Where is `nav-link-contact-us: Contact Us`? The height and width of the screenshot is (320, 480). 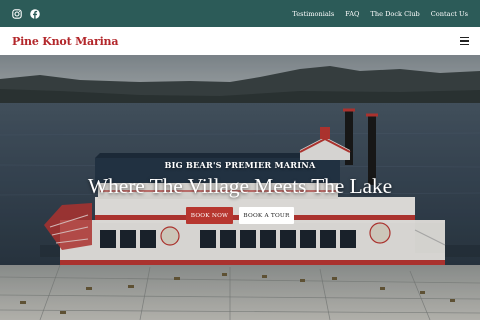
nav-link-contact-us: Contact Us is located at coordinates (449, 14).